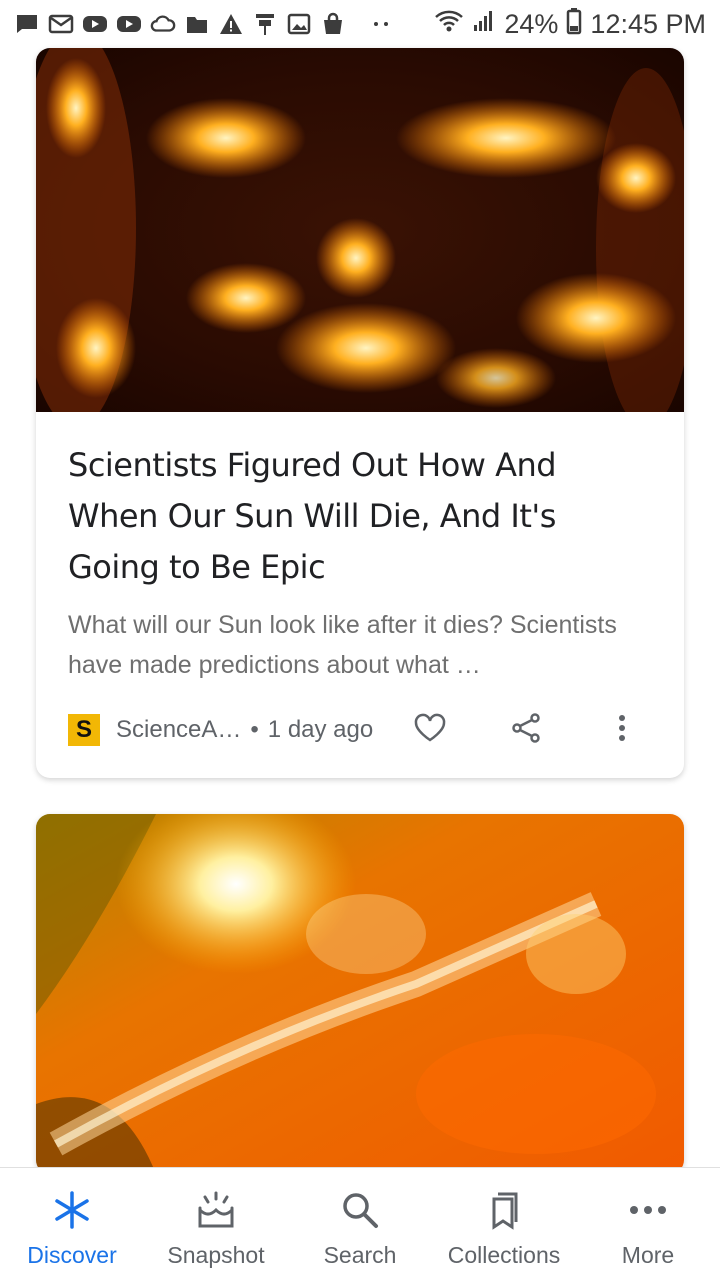  Describe the element at coordinates (648, 1210) in the screenshot. I see `more-icon` at that location.